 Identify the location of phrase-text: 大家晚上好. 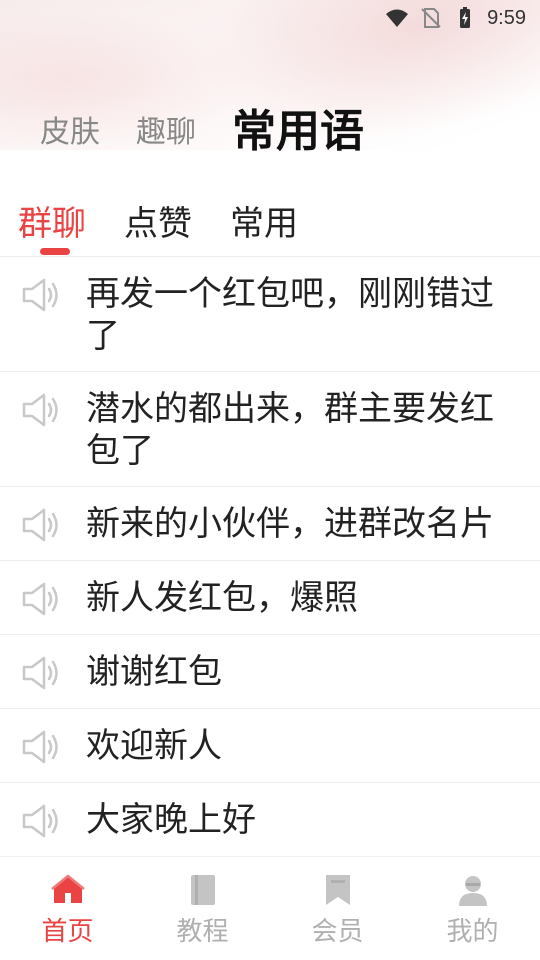
(171, 820).